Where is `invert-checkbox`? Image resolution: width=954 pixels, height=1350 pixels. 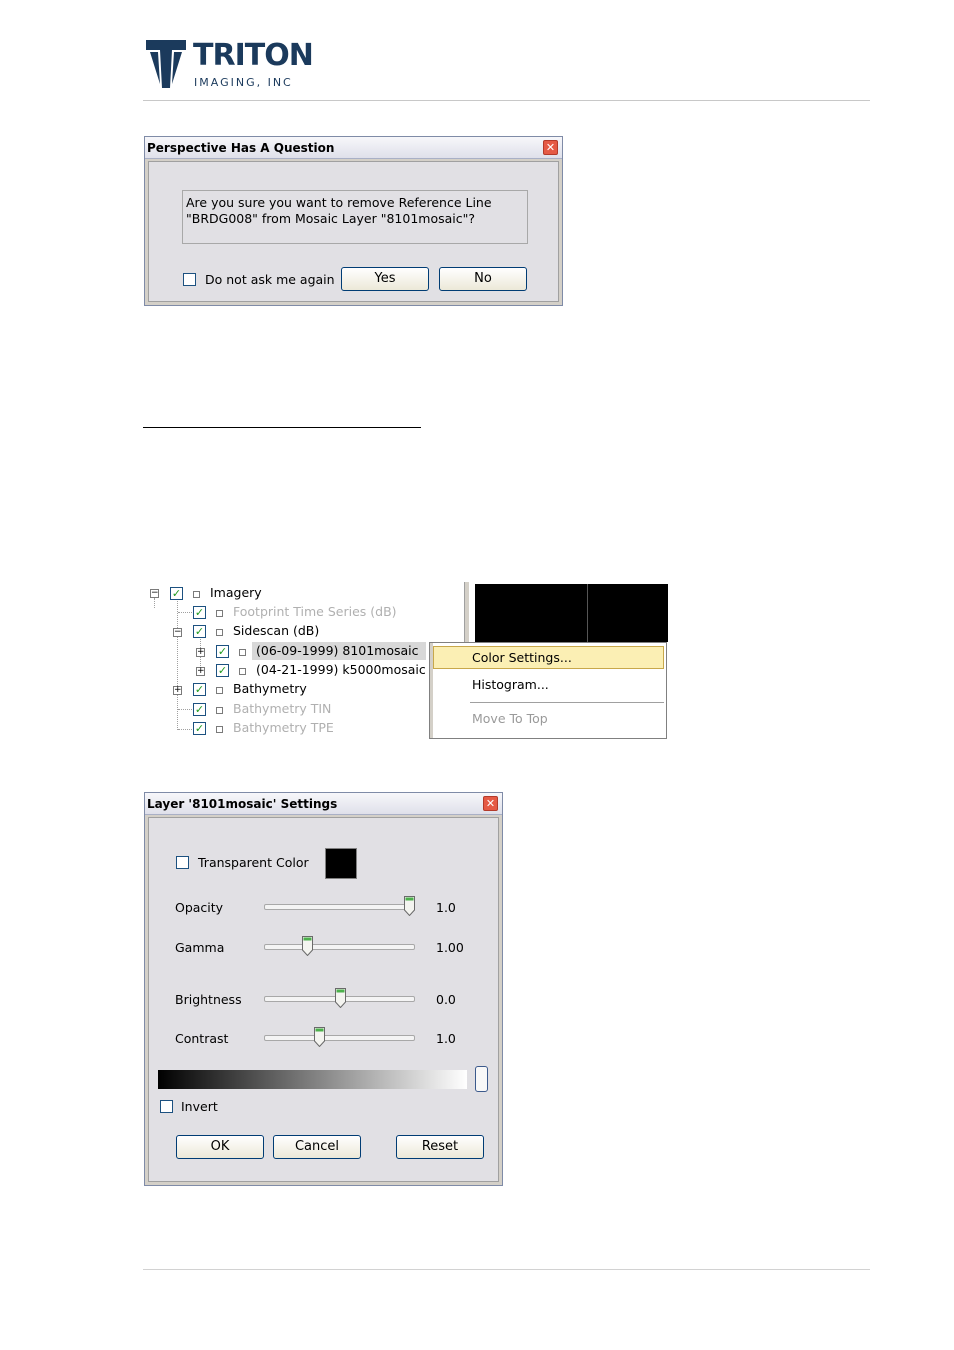 invert-checkbox is located at coordinates (166, 1106).